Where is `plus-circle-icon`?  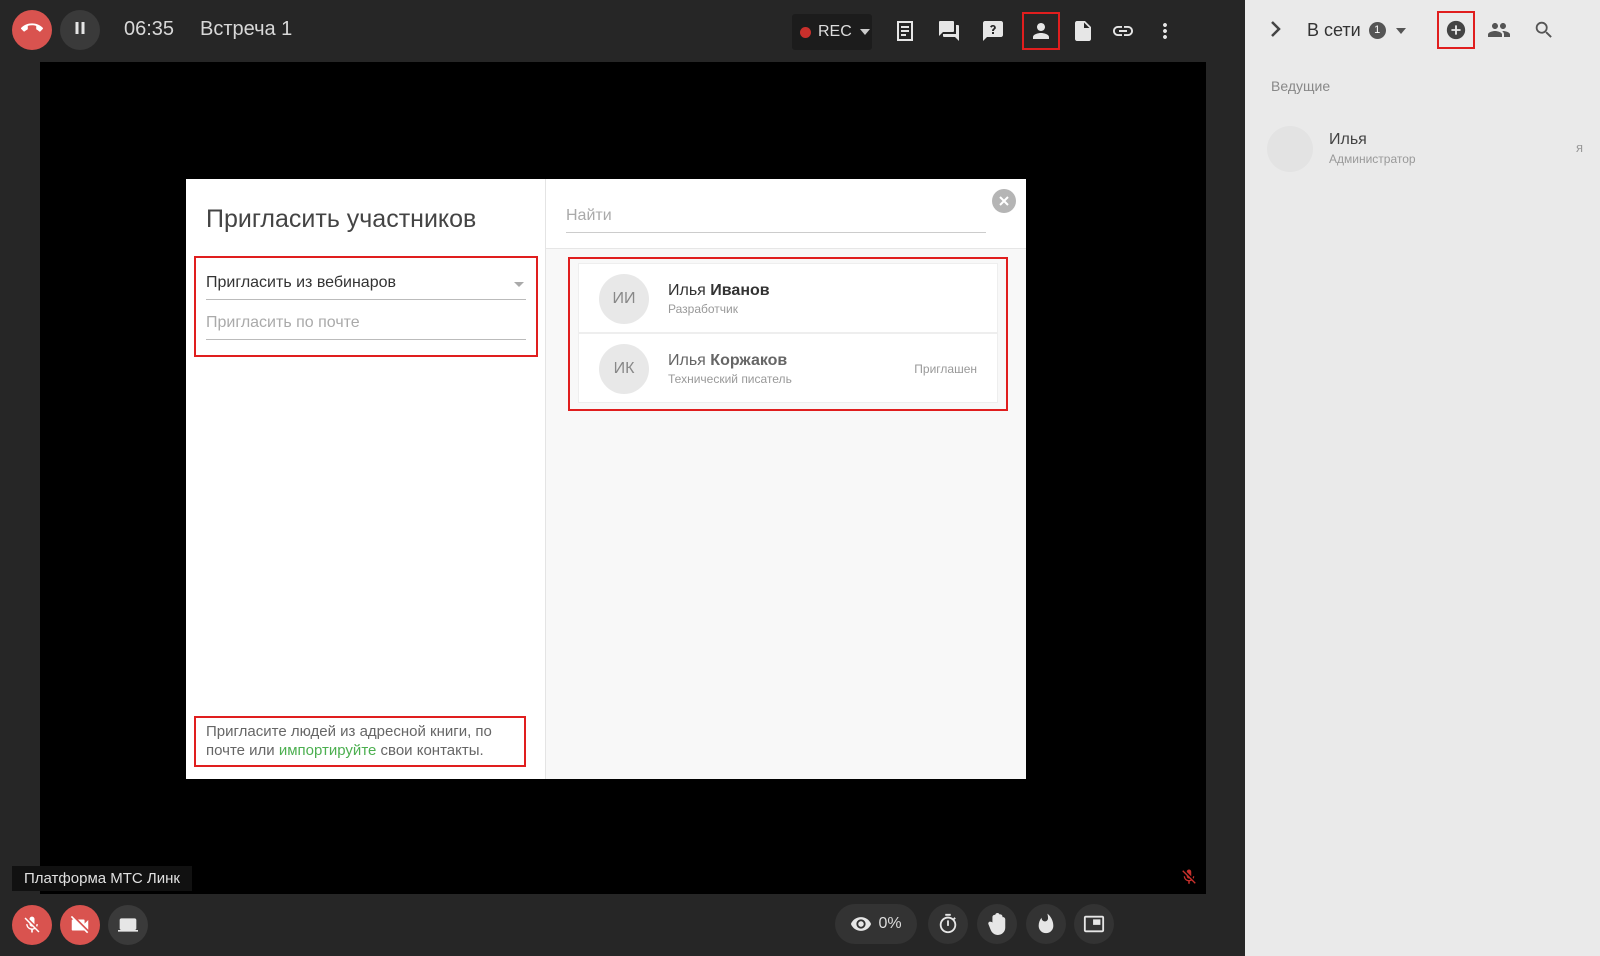 plus-circle-icon is located at coordinates (1456, 30).